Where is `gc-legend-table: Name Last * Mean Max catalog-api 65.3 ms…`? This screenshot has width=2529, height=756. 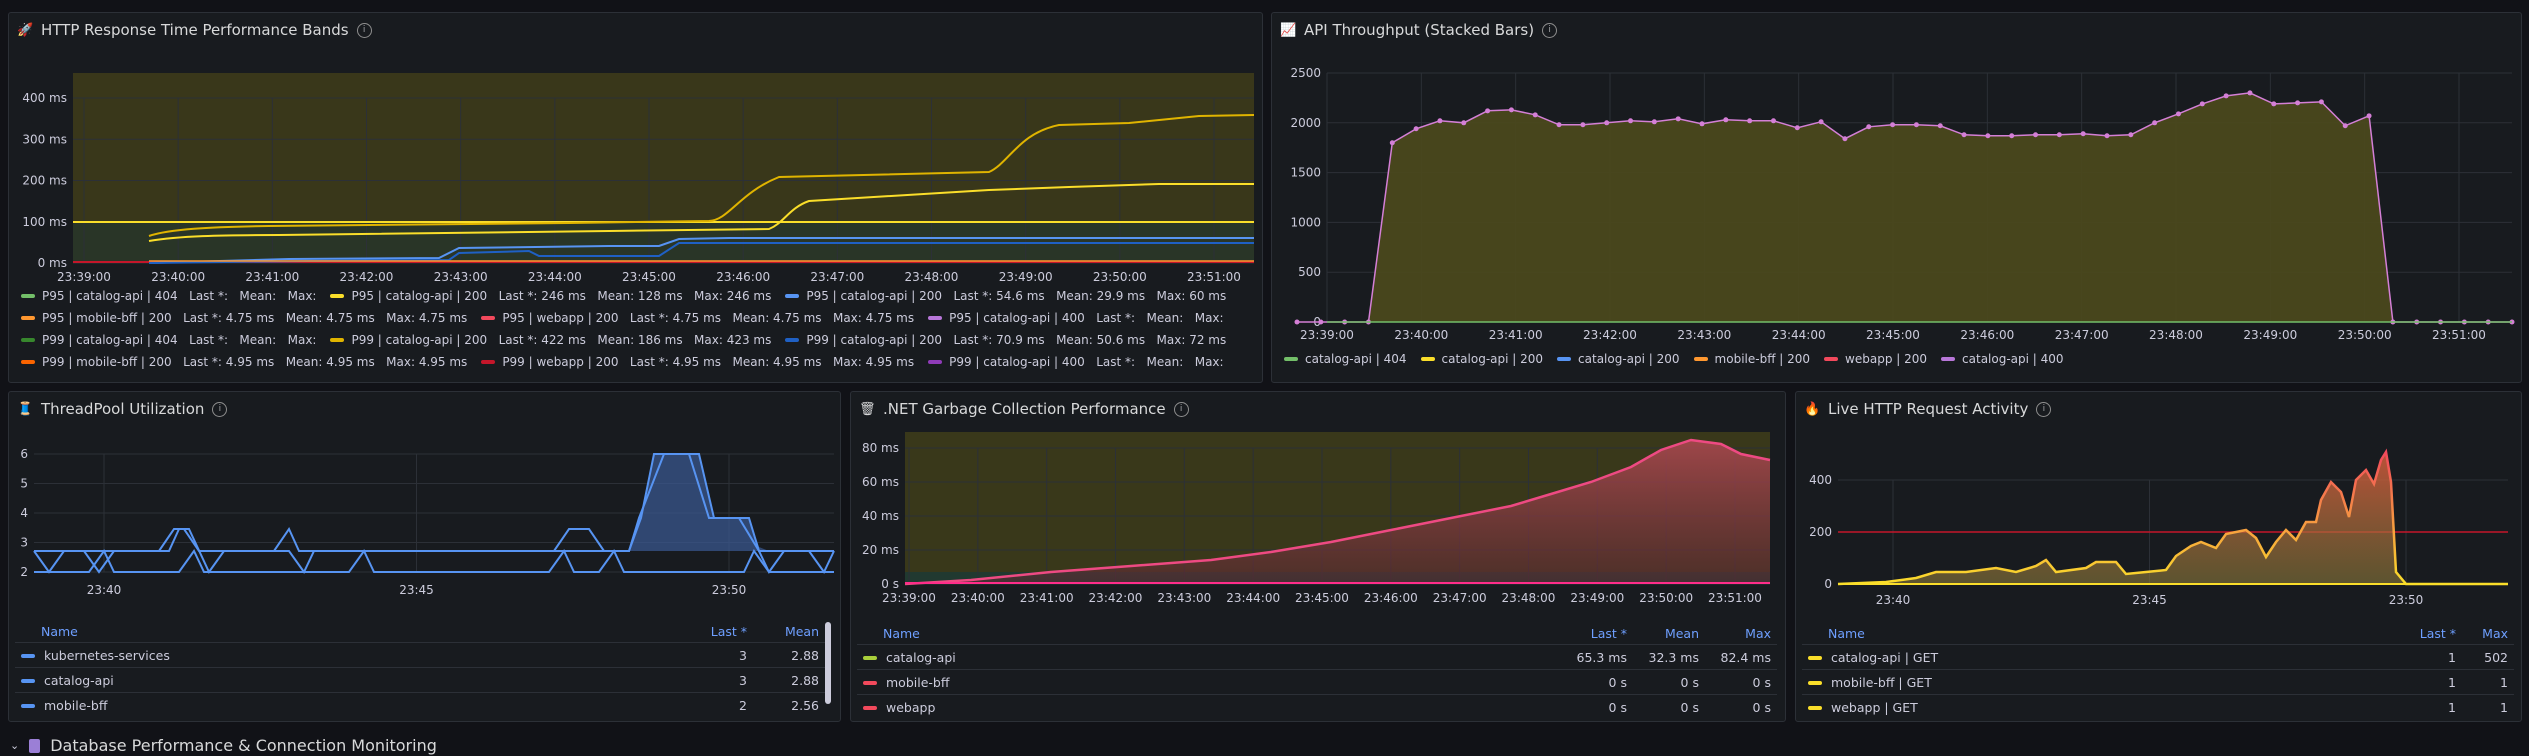 gc-legend-table: Name Last * Mean Max catalog-api 65.3 ms… is located at coordinates (1317, 670).